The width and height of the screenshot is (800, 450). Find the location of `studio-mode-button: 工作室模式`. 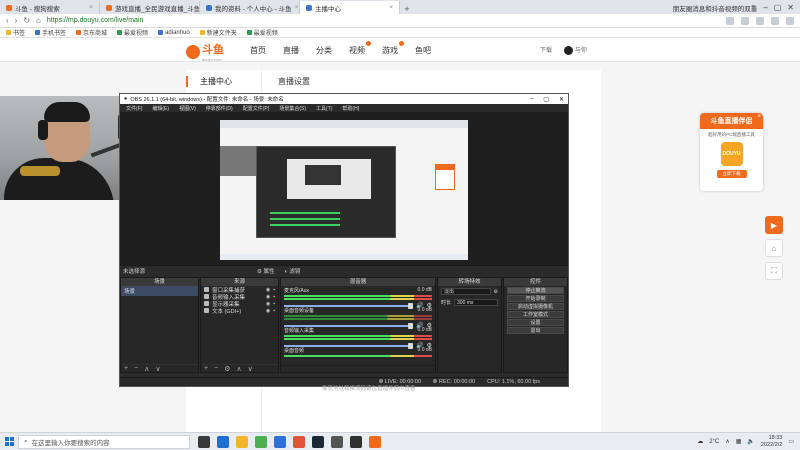

studio-mode-button: 工作室模式 is located at coordinates (535, 314).